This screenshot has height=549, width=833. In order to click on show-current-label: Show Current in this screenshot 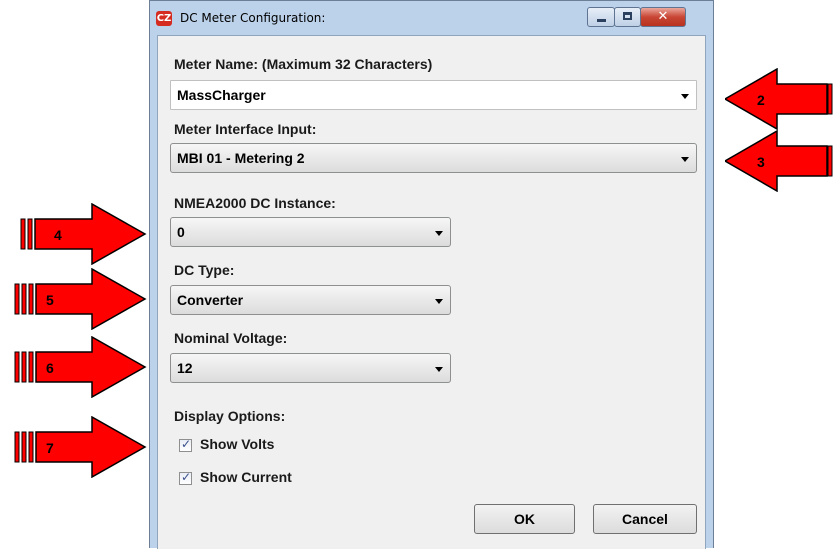, I will do `click(246, 477)`.